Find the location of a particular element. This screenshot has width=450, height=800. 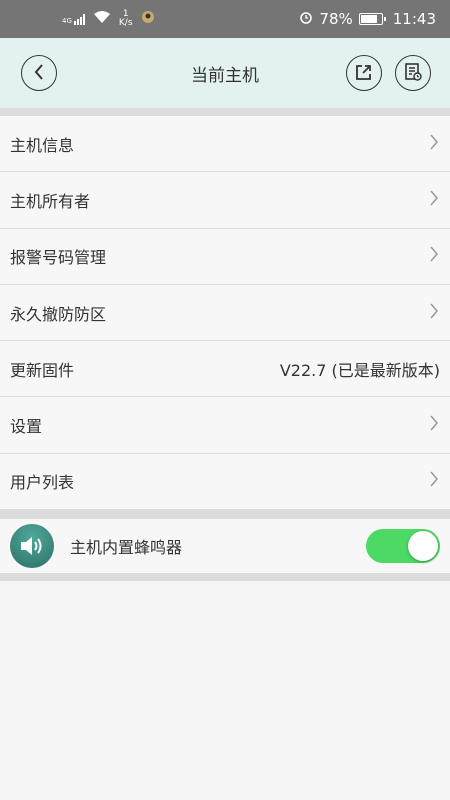

menu-item-update-firmware: 更新固件 V22.7 (已是最新版本) is located at coordinates (225, 369).